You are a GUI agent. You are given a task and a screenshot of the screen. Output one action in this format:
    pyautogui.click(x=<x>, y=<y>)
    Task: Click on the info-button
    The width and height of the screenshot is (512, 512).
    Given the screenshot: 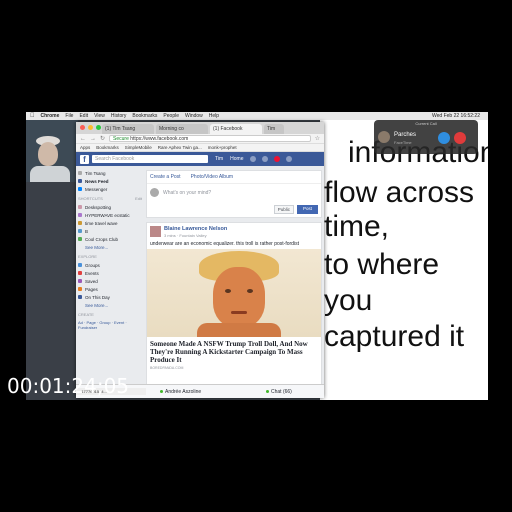 What is the action you would take?
    pyautogui.click(x=444, y=138)
    